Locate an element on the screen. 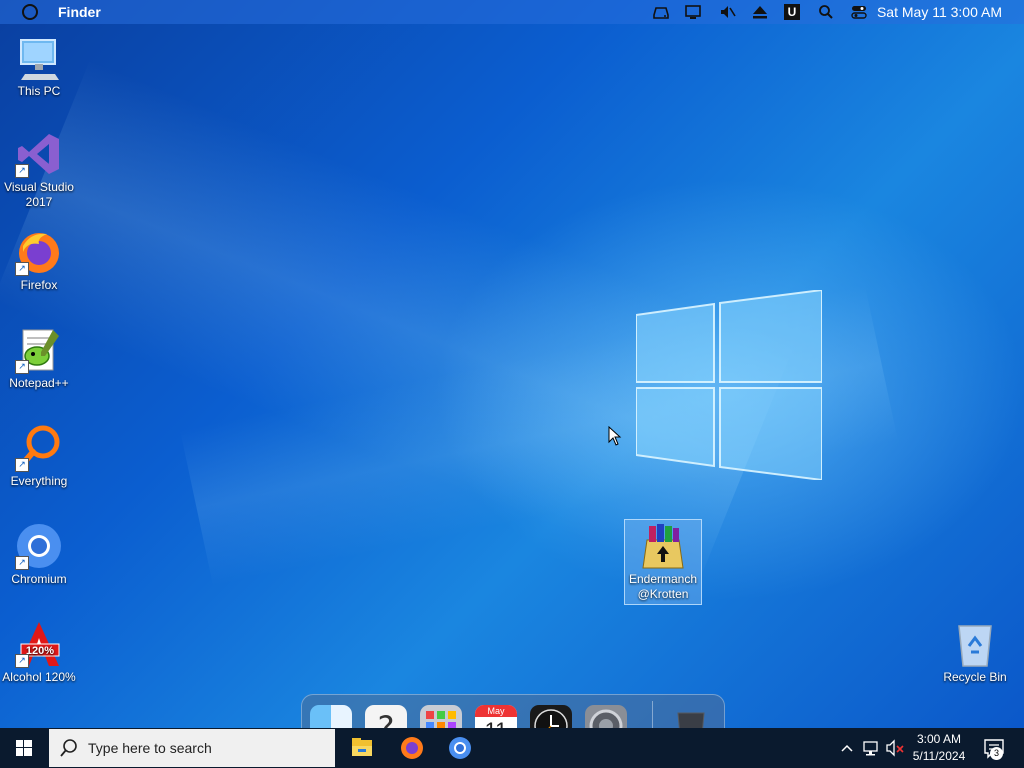 Image resolution: width=1024 pixels, height=768 pixels. taskbar-clock: 3:00 AM 5/11/2024 is located at coordinates (939, 748).